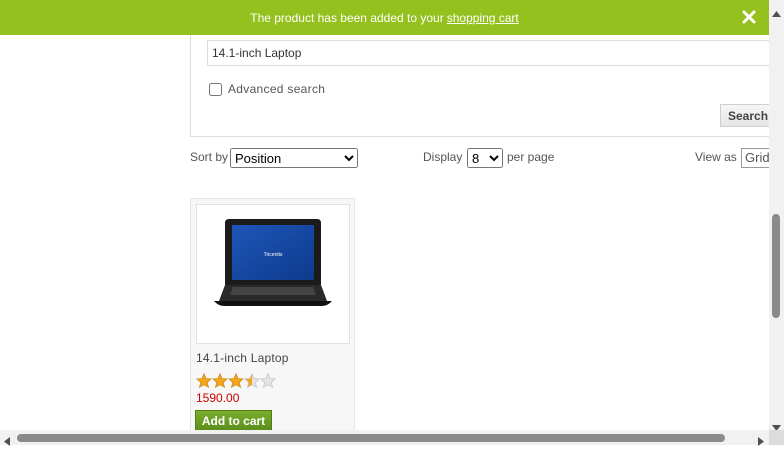  What do you see at coordinates (776, 13) in the screenshot?
I see `scroll-up-arrow-icon` at bounding box center [776, 13].